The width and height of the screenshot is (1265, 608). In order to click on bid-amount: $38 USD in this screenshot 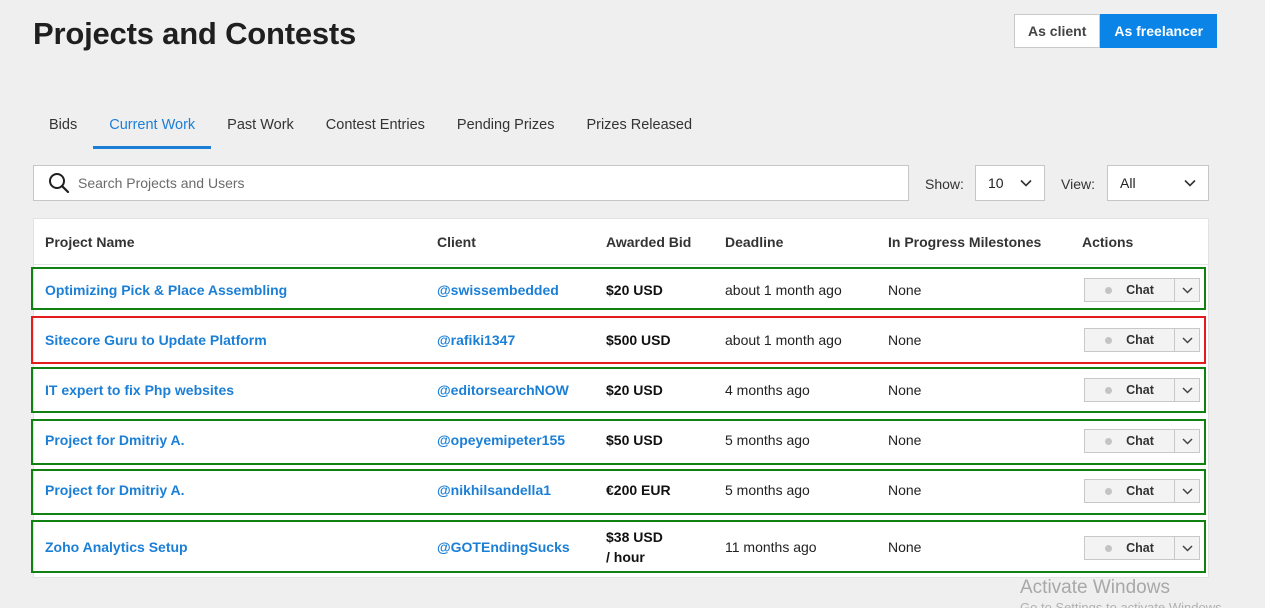, I will do `click(634, 537)`.